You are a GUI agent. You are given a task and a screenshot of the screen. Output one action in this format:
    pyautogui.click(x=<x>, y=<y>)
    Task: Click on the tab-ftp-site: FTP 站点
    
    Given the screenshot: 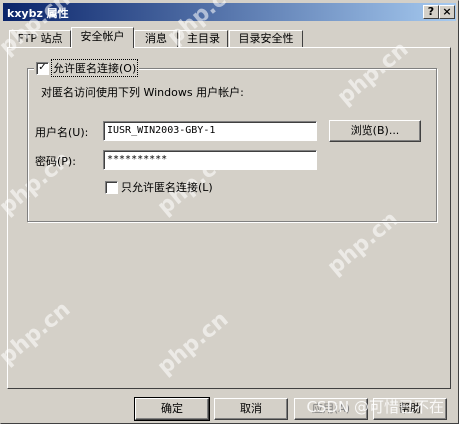 What is the action you would take?
    pyautogui.click(x=40, y=38)
    